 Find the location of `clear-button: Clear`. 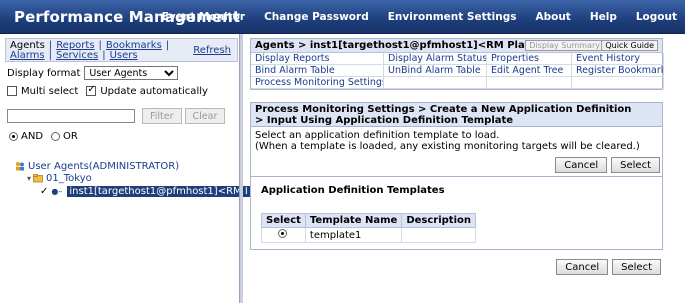

clear-button: Clear is located at coordinates (205, 116).